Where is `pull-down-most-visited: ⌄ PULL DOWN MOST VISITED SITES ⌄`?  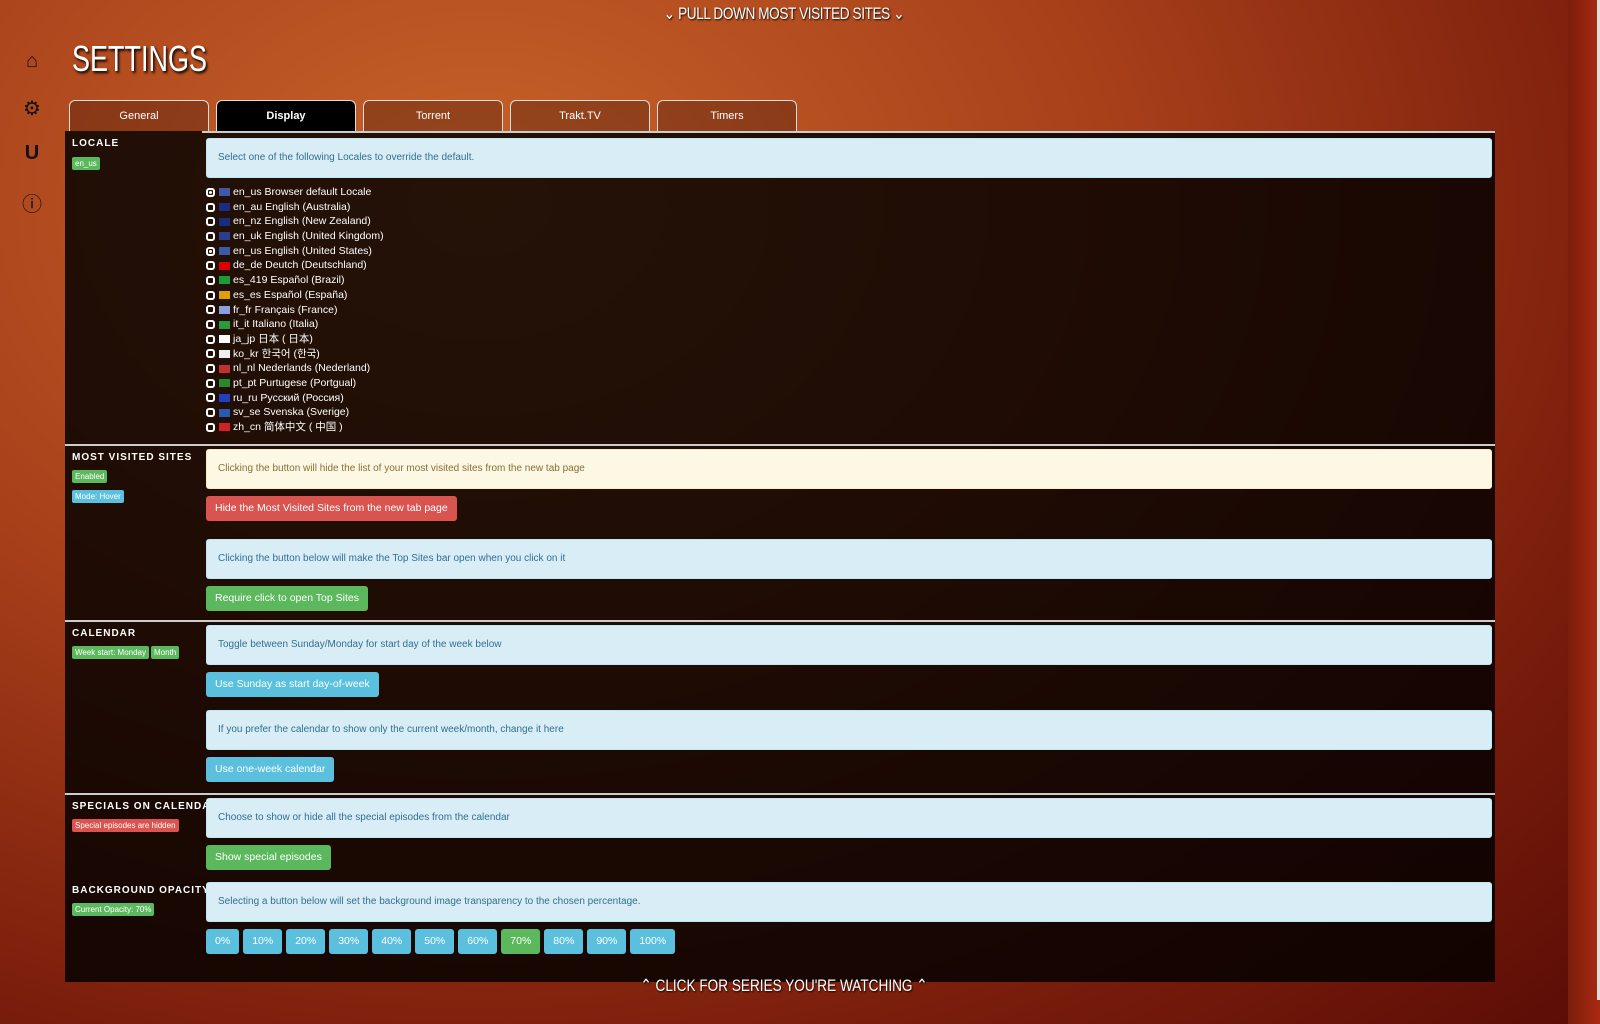
pull-down-most-visited: ⌄ PULL DOWN MOST VISITED SITES ⌄ is located at coordinates (784, 14).